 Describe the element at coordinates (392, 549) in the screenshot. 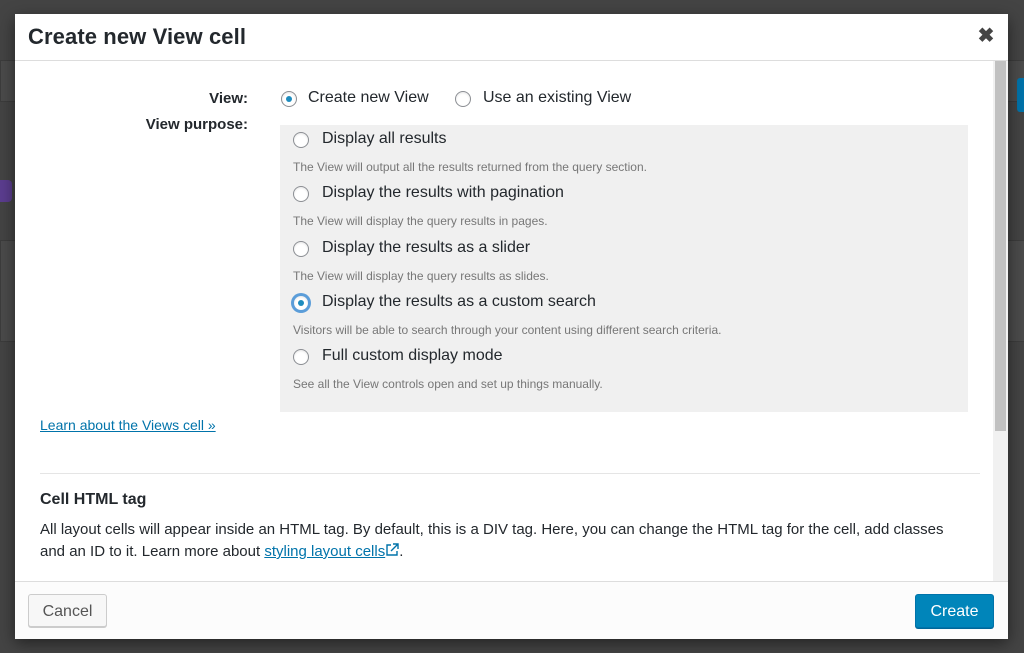

I see `external-link-icon` at that location.